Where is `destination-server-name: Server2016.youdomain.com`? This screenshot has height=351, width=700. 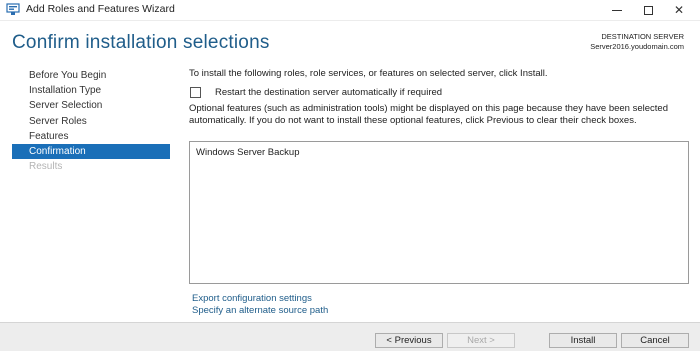 destination-server-name: Server2016.youdomain.com is located at coordinates (637, 46).